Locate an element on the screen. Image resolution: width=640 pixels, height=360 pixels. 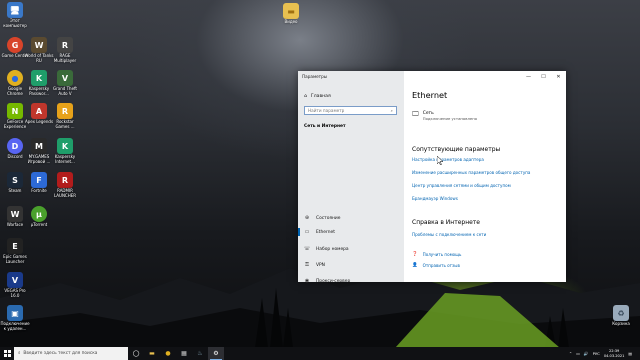
desktop-icon-utorrent: μ μTorrent is located at coordinates (39, 217).